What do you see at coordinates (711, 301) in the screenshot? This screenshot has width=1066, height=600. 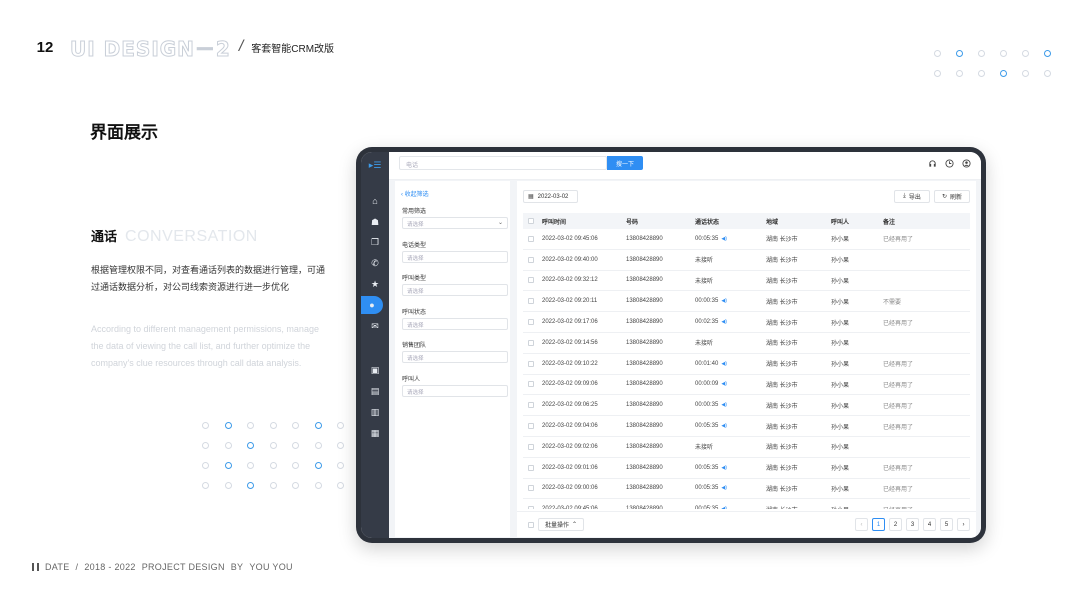 I see `cell-status: 00:00:35 ◀)` at bounding box center [711, 301].